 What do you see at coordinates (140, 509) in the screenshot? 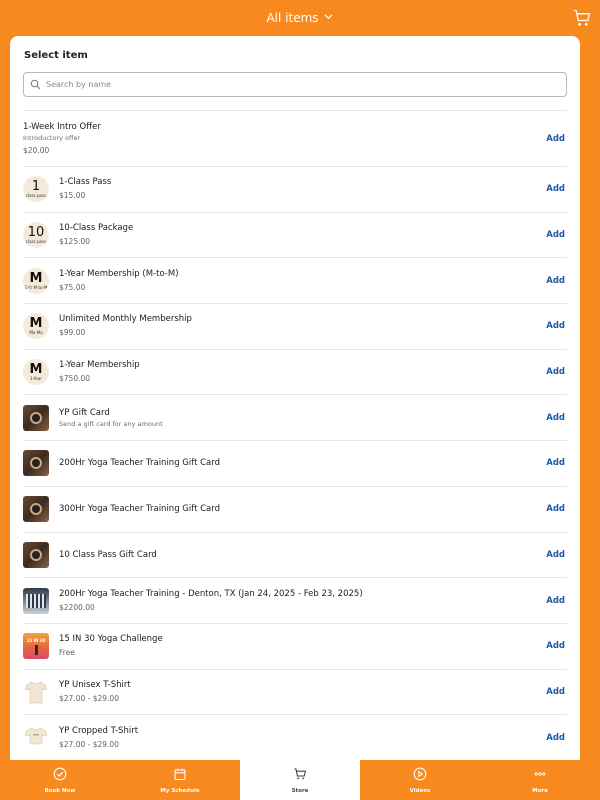
I see `item-name: 300Hr Yoga Teacher Training Gift Card` at bounding box center [140, 509].